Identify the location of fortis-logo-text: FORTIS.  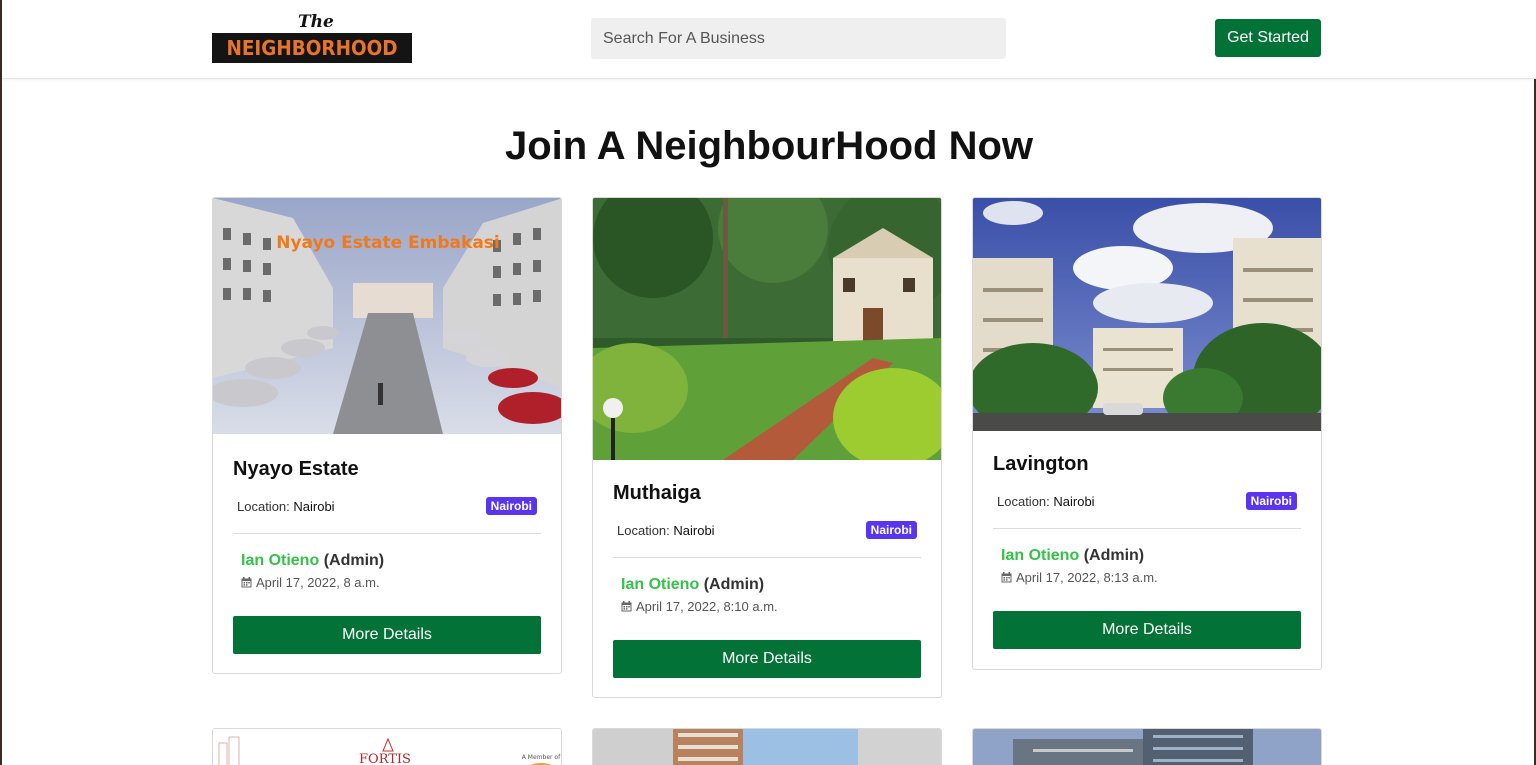
(385, 758).